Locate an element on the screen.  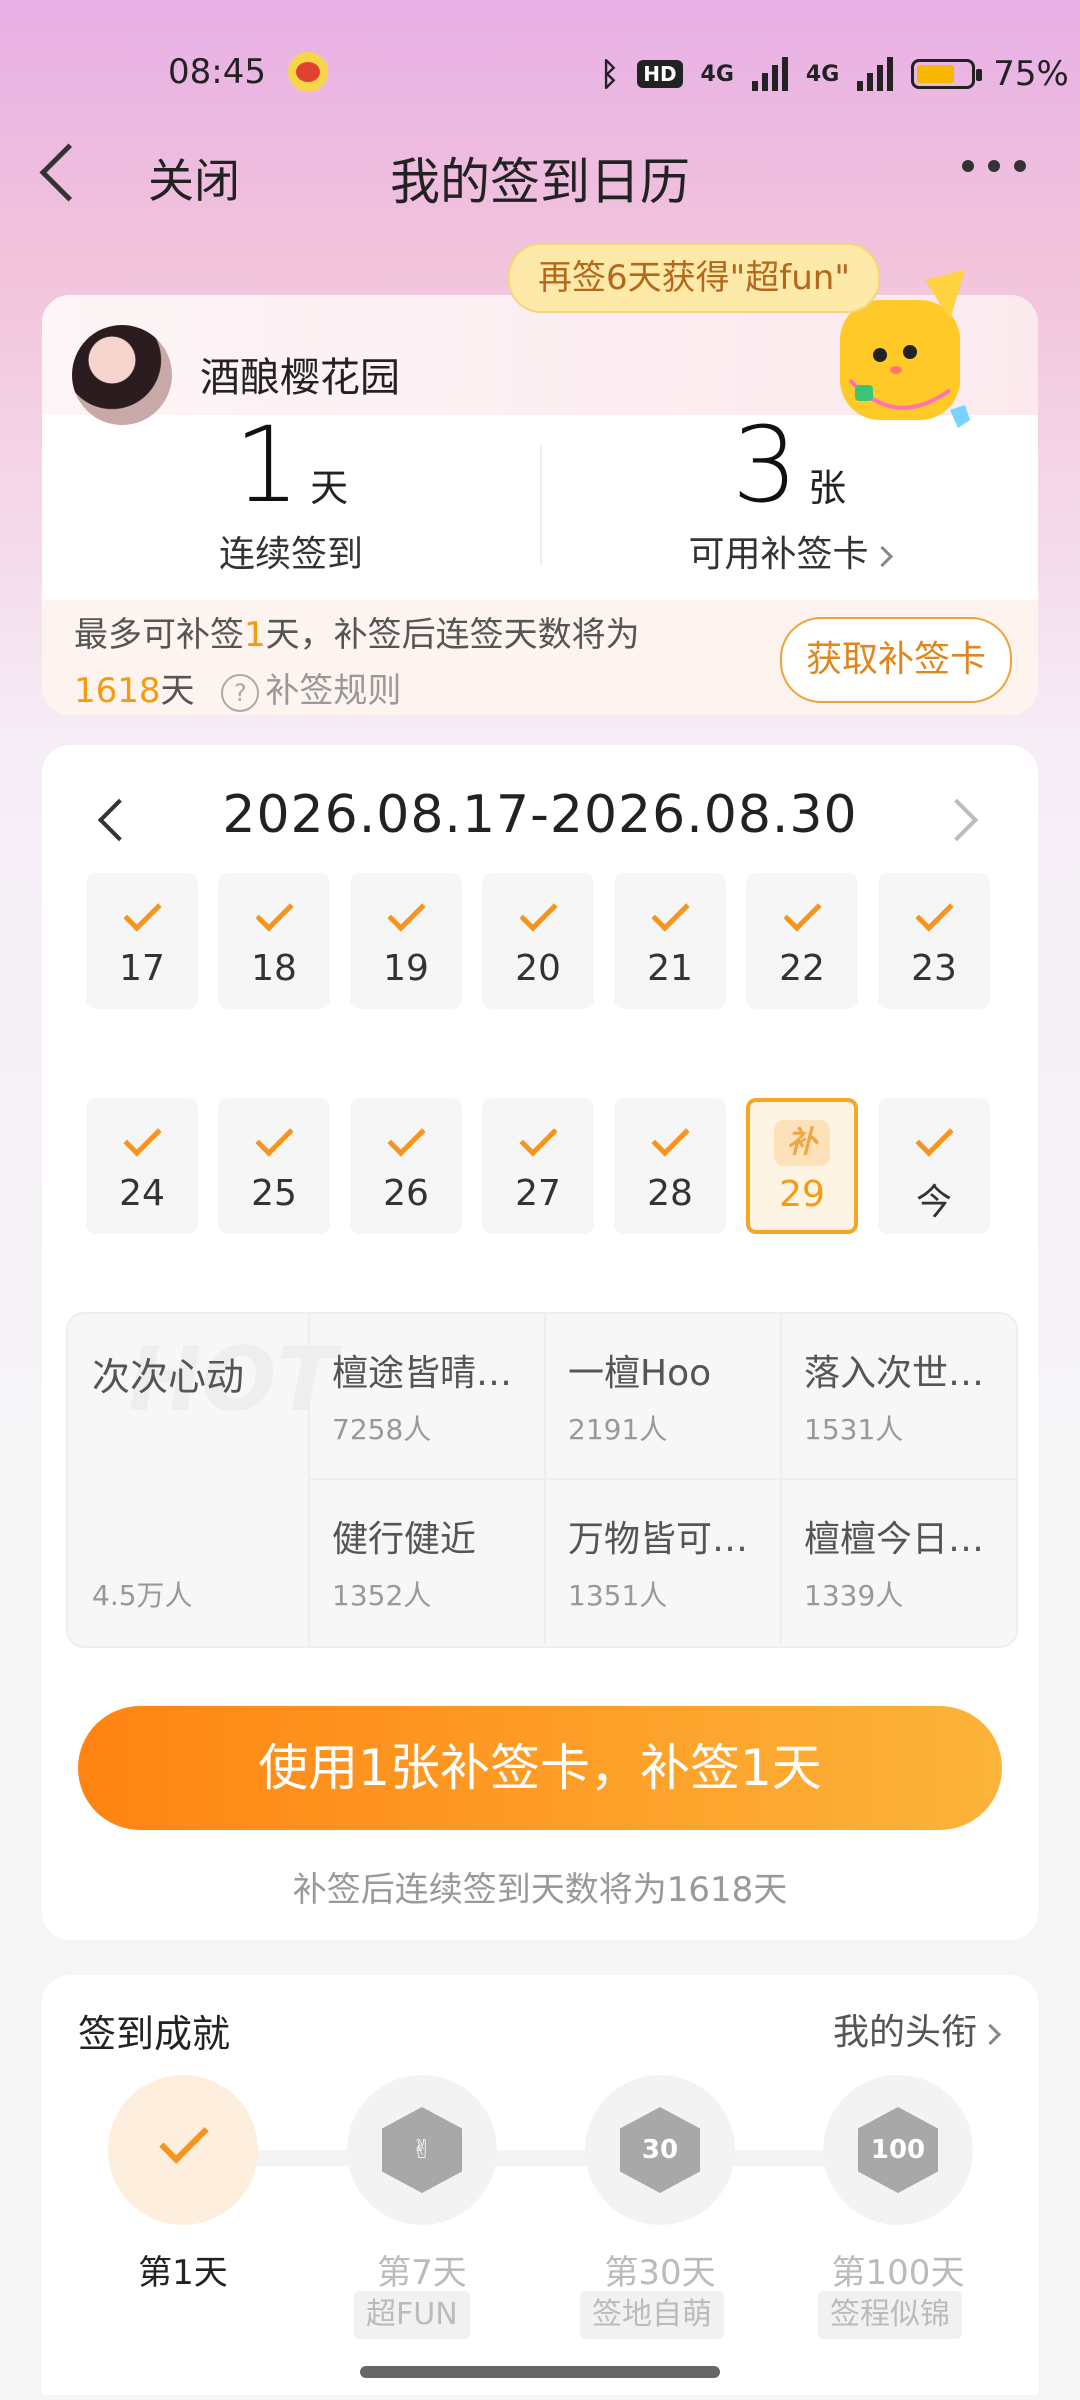
promo-pill: 再签6天获得"超fun" is located at coordinates (694, 278).